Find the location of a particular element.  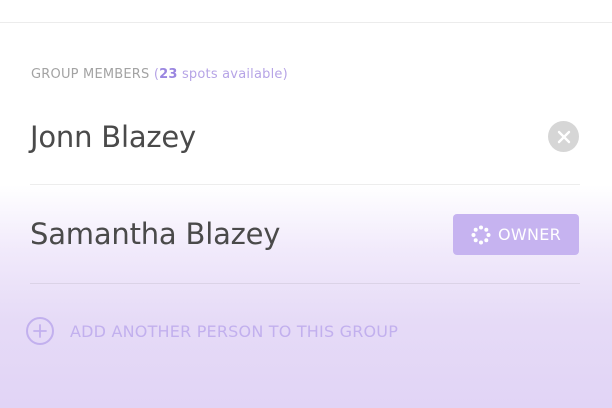

add-person-label: ADD ANOTHER PERSON TO THIS GROUP is located at coordinates (234, 331).